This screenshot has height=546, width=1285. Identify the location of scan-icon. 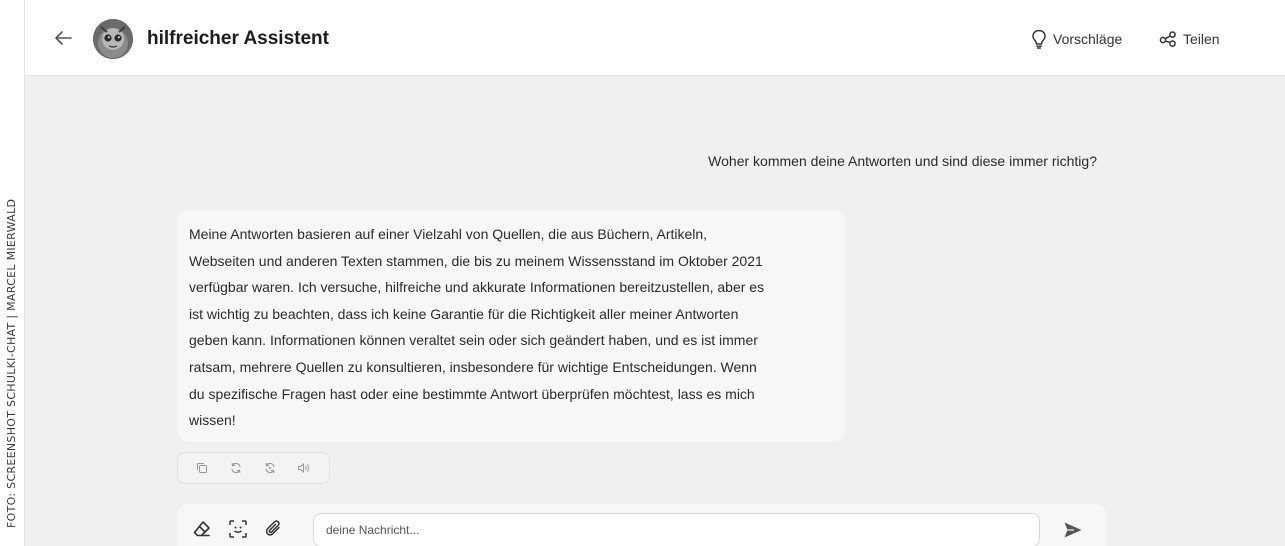
(238, 529).